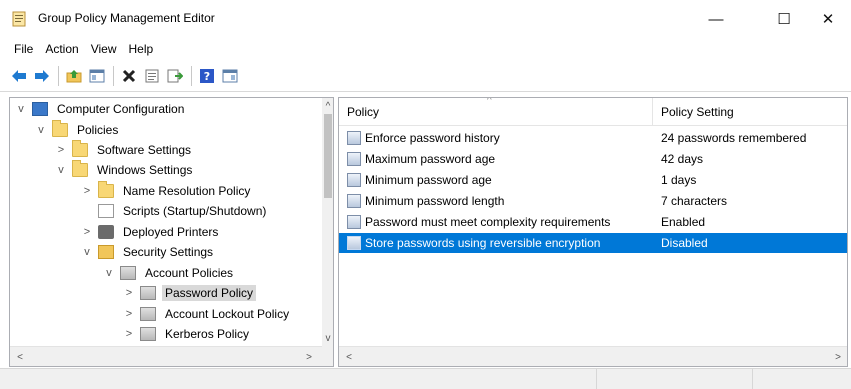  I want to click on up-one-level-button, so click(74, 76).